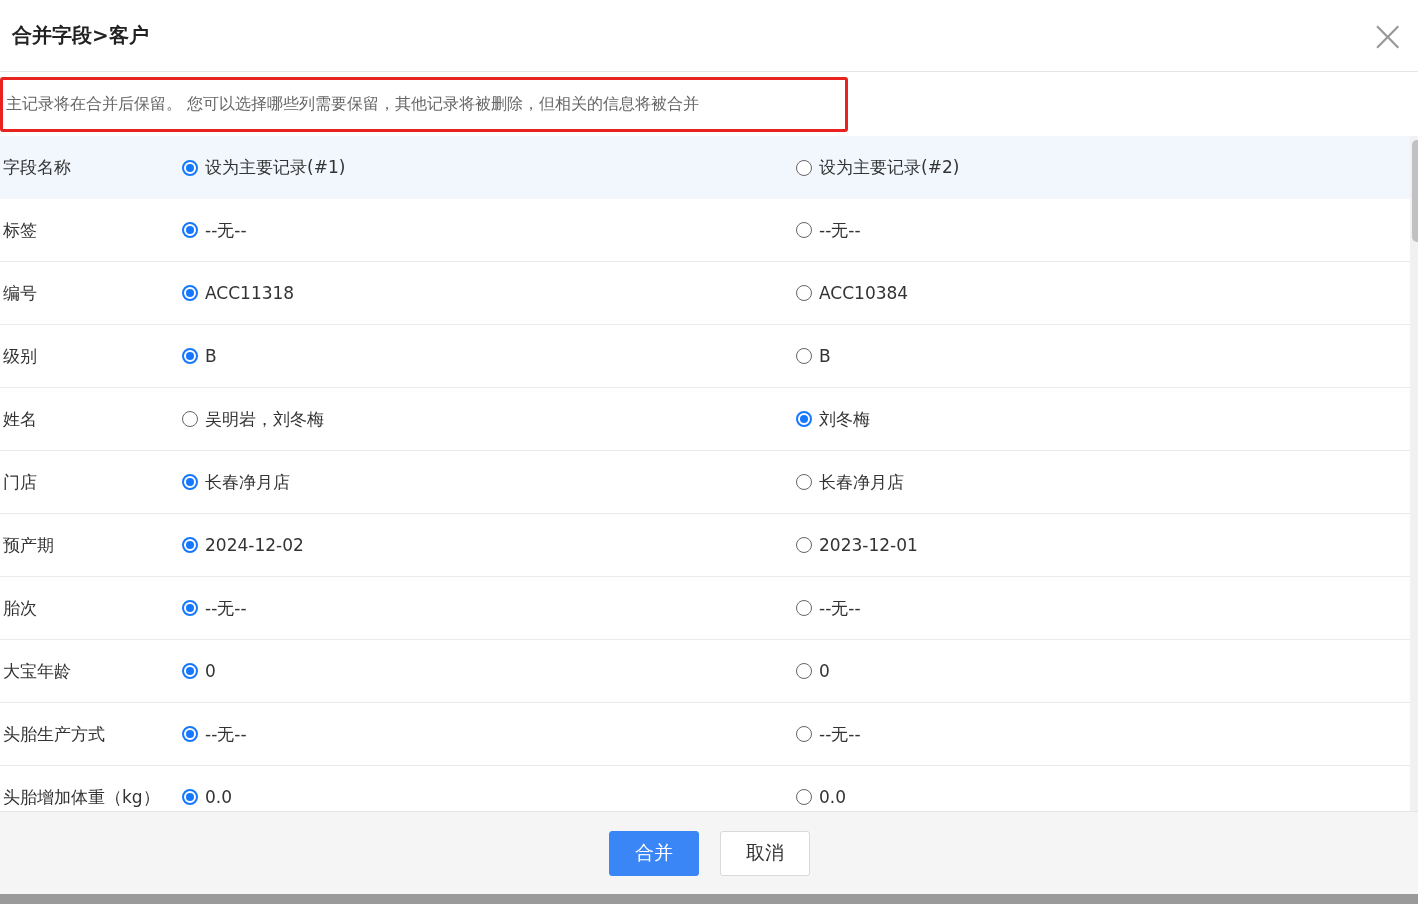  Describe the element at coordinates (20, 482) in the screenshot. I see `field-label: 门店` at that location.